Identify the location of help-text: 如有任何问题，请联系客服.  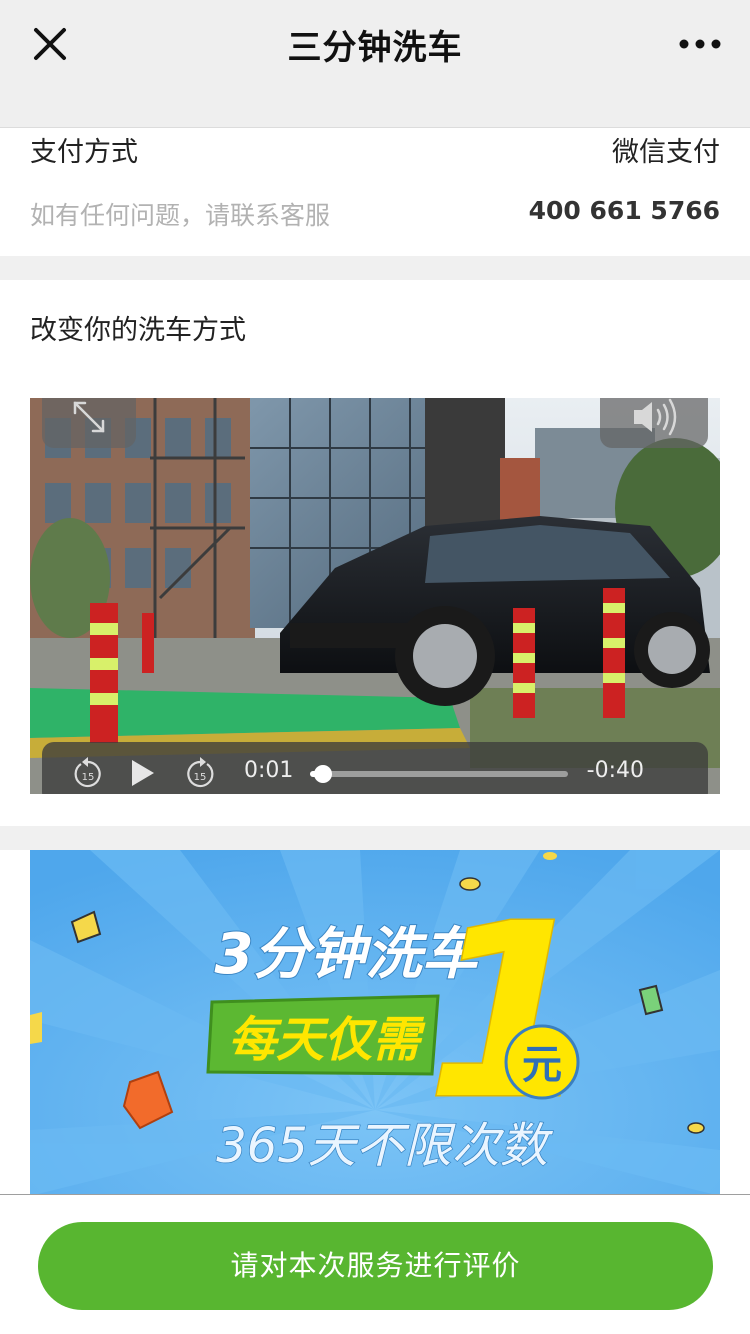
(180, 215).